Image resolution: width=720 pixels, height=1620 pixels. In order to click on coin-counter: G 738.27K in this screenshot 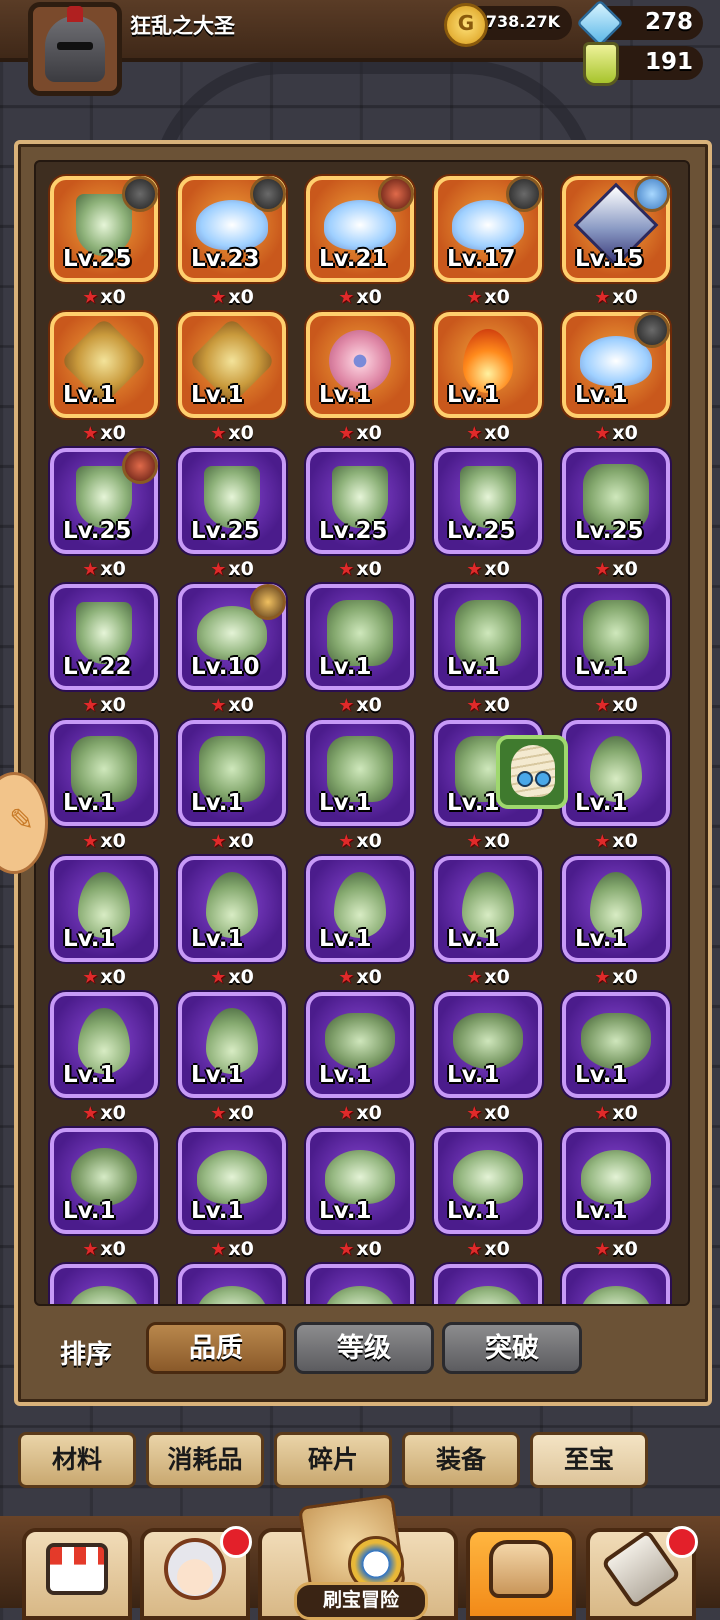, I will do `click(508, 25)`.